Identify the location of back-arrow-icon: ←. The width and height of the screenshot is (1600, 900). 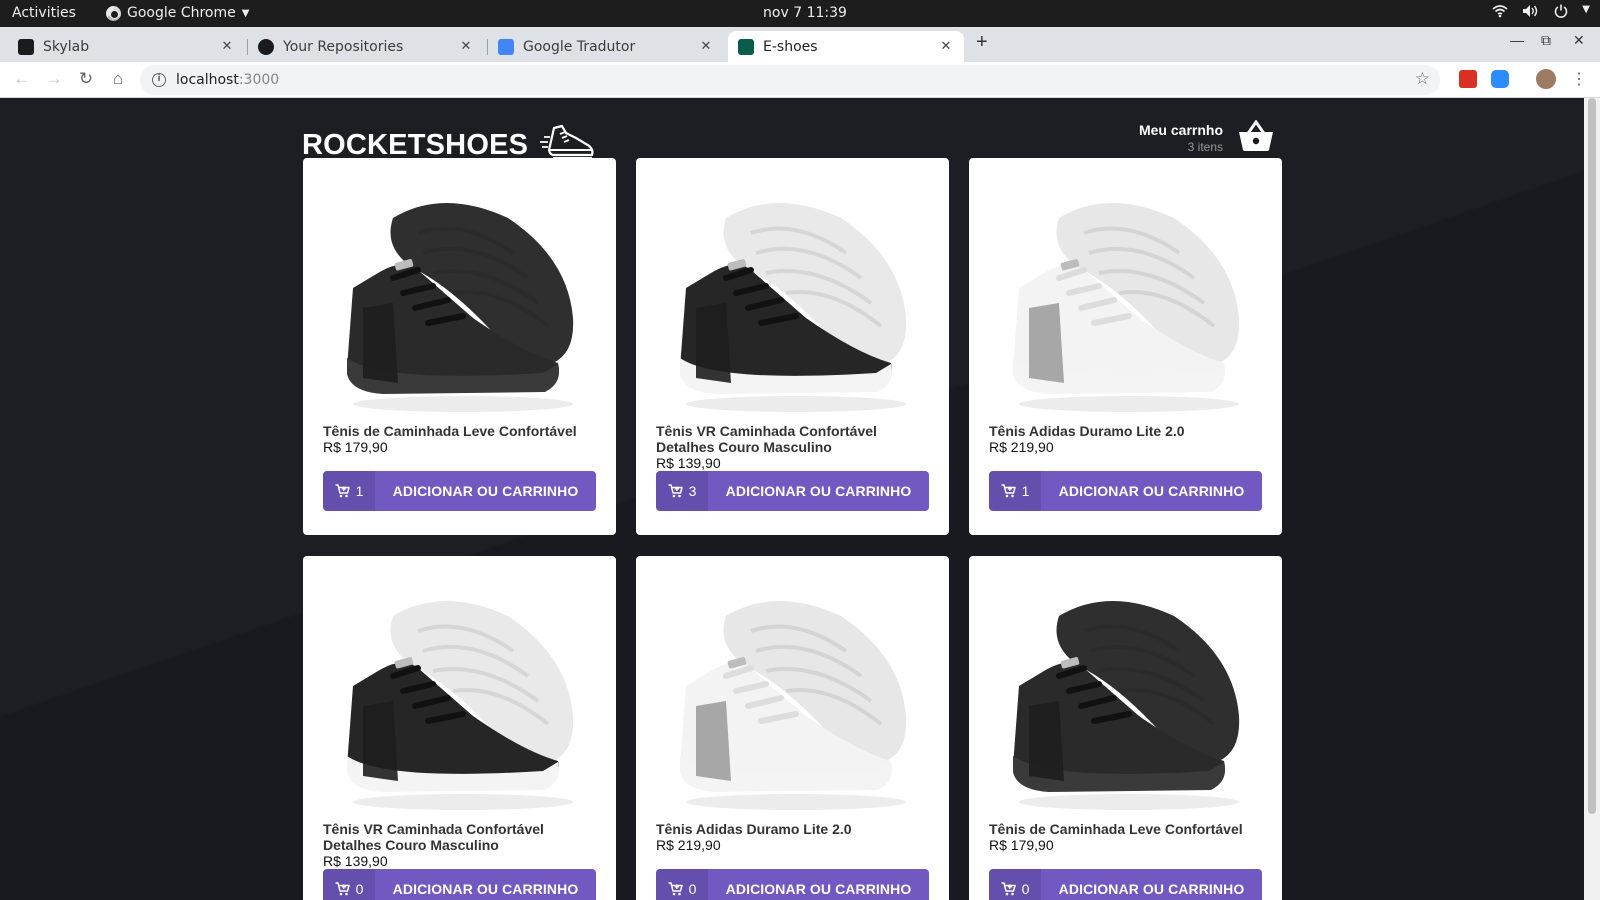
(22, 79).